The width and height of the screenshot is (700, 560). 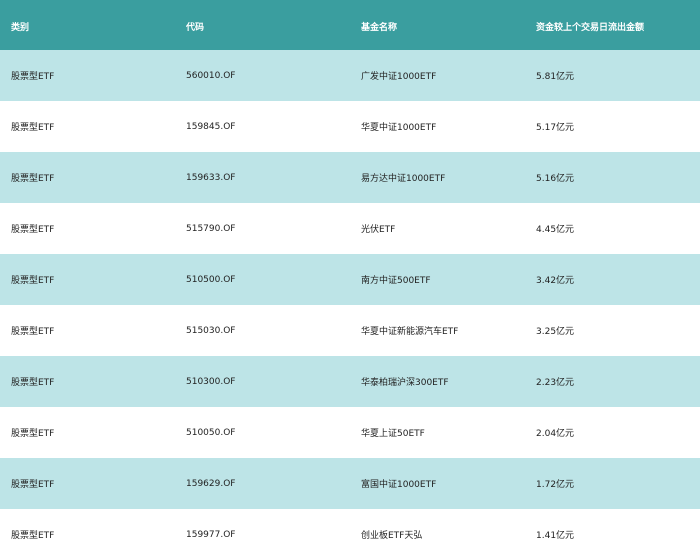 I want to click on cell-code: 510050.OF, so click(x=211, y=432).